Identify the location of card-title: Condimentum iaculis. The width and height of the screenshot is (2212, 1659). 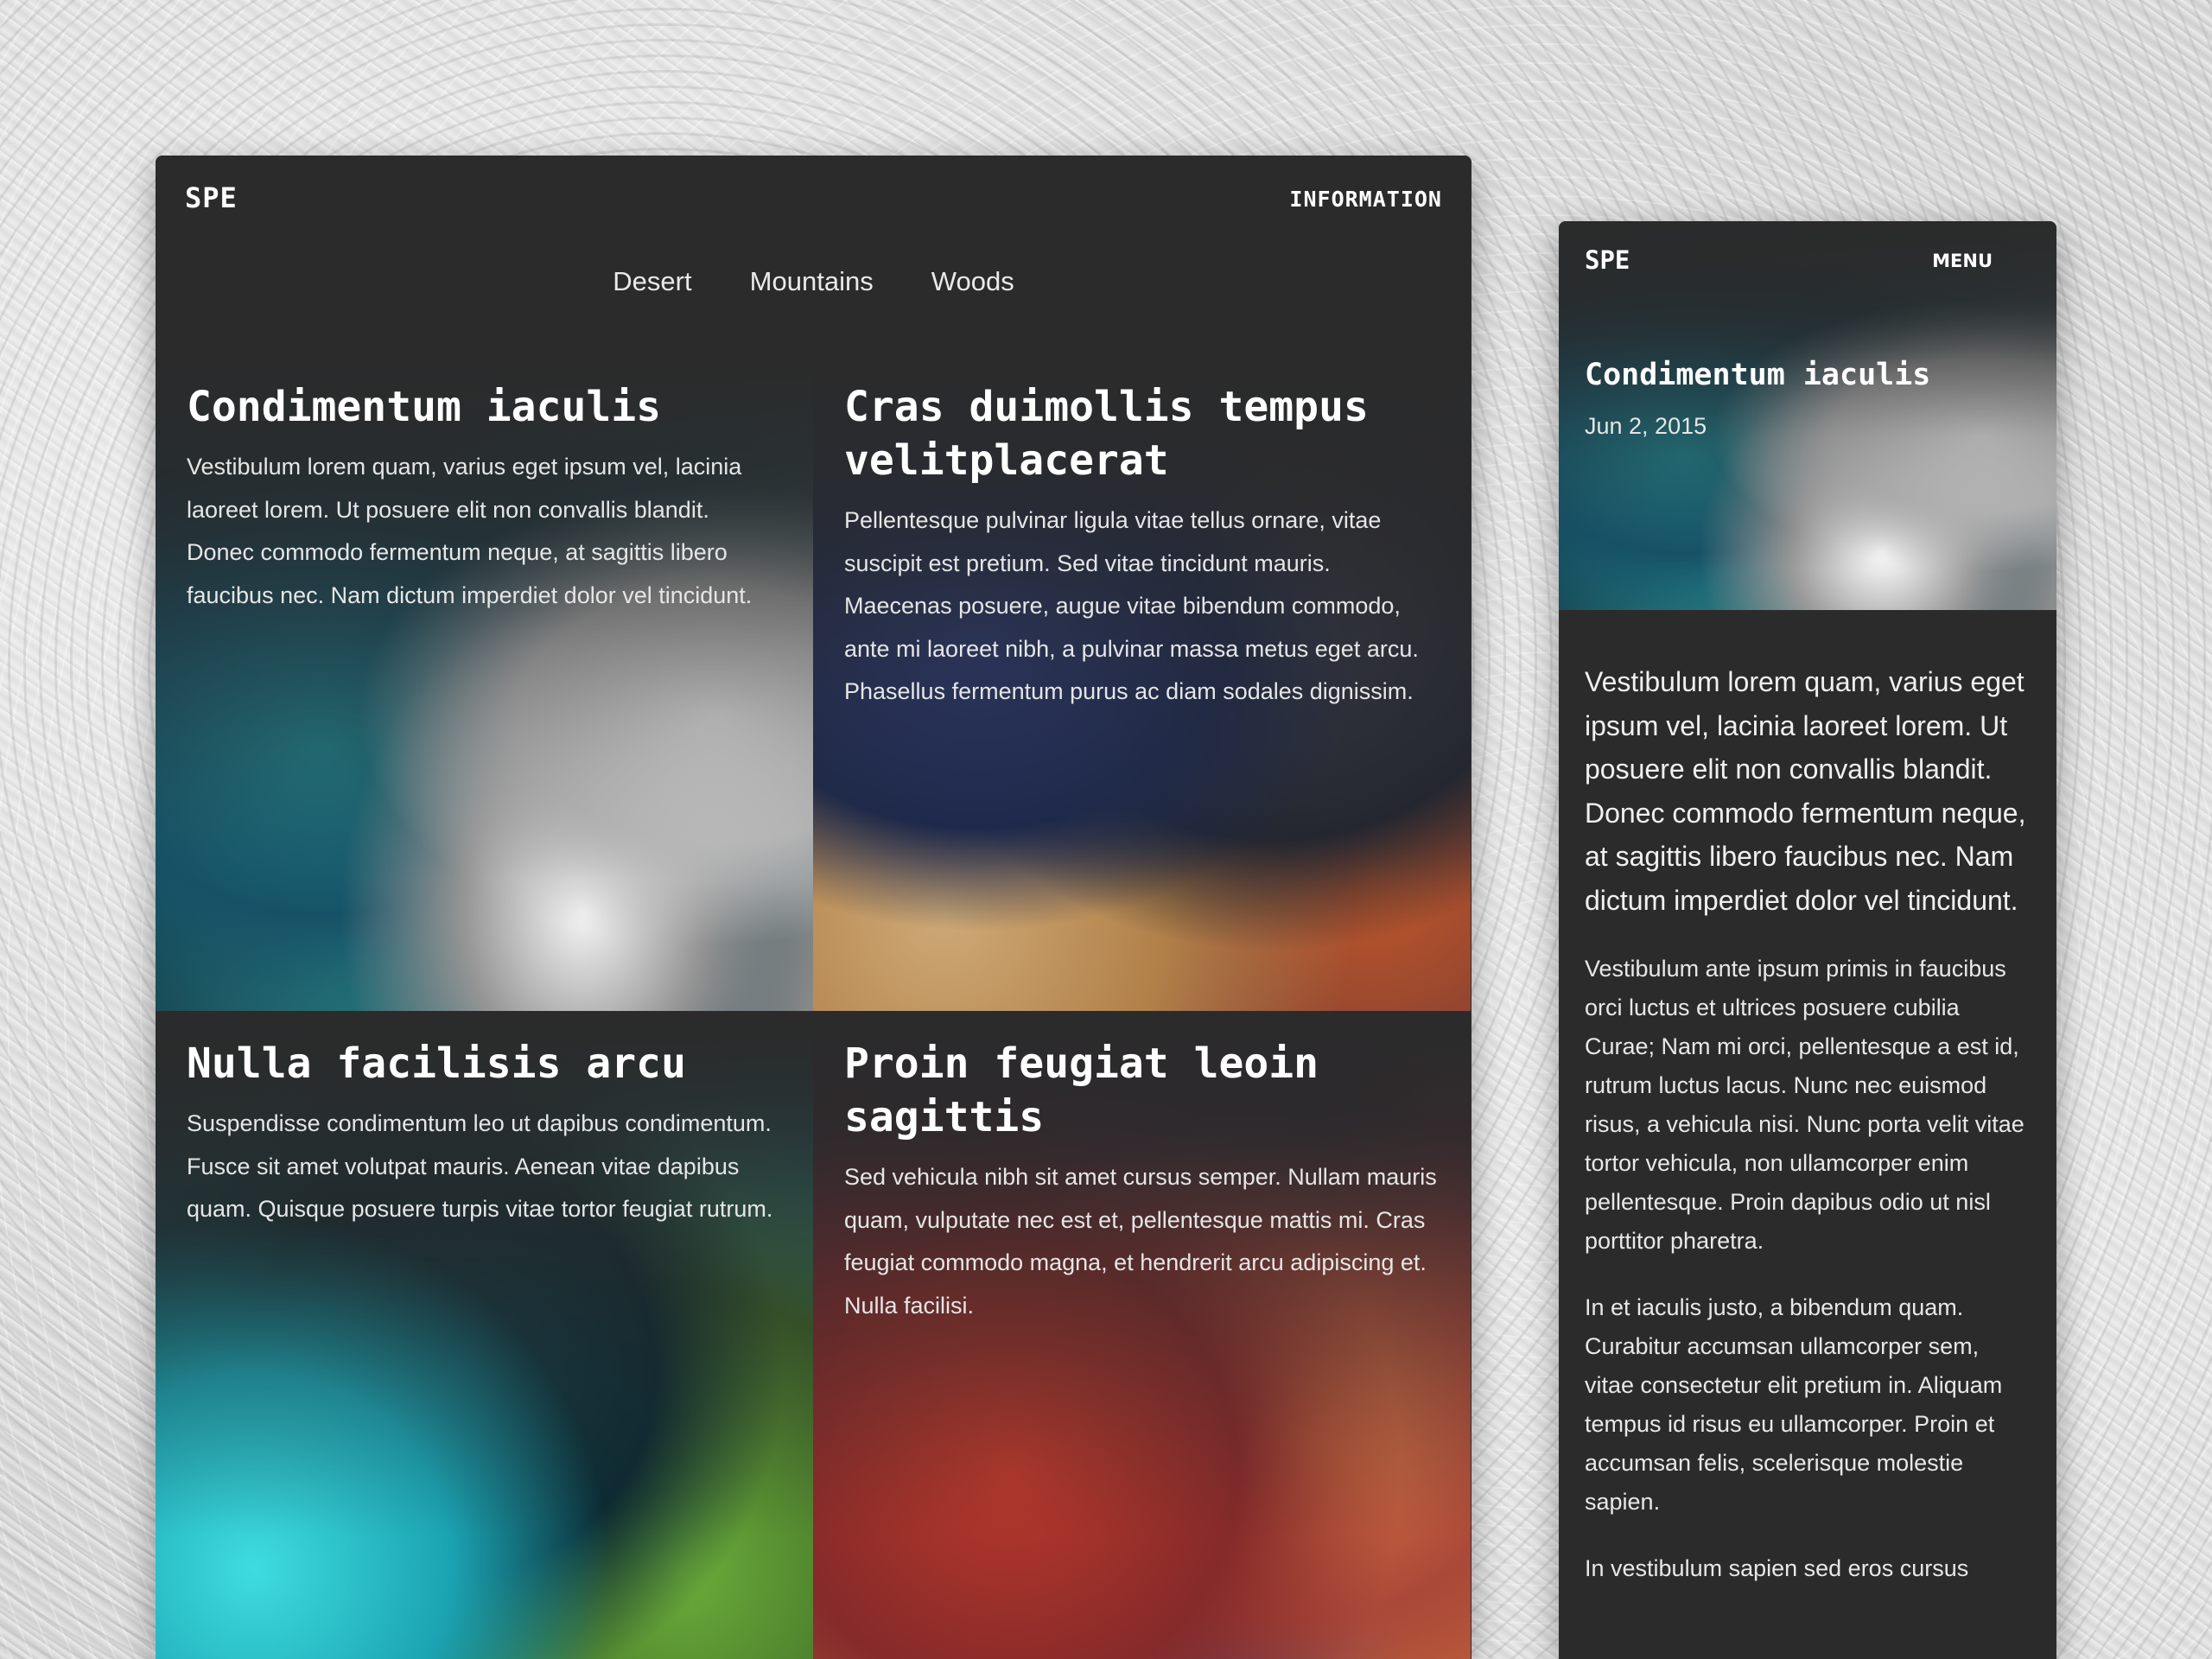
(484, 394).